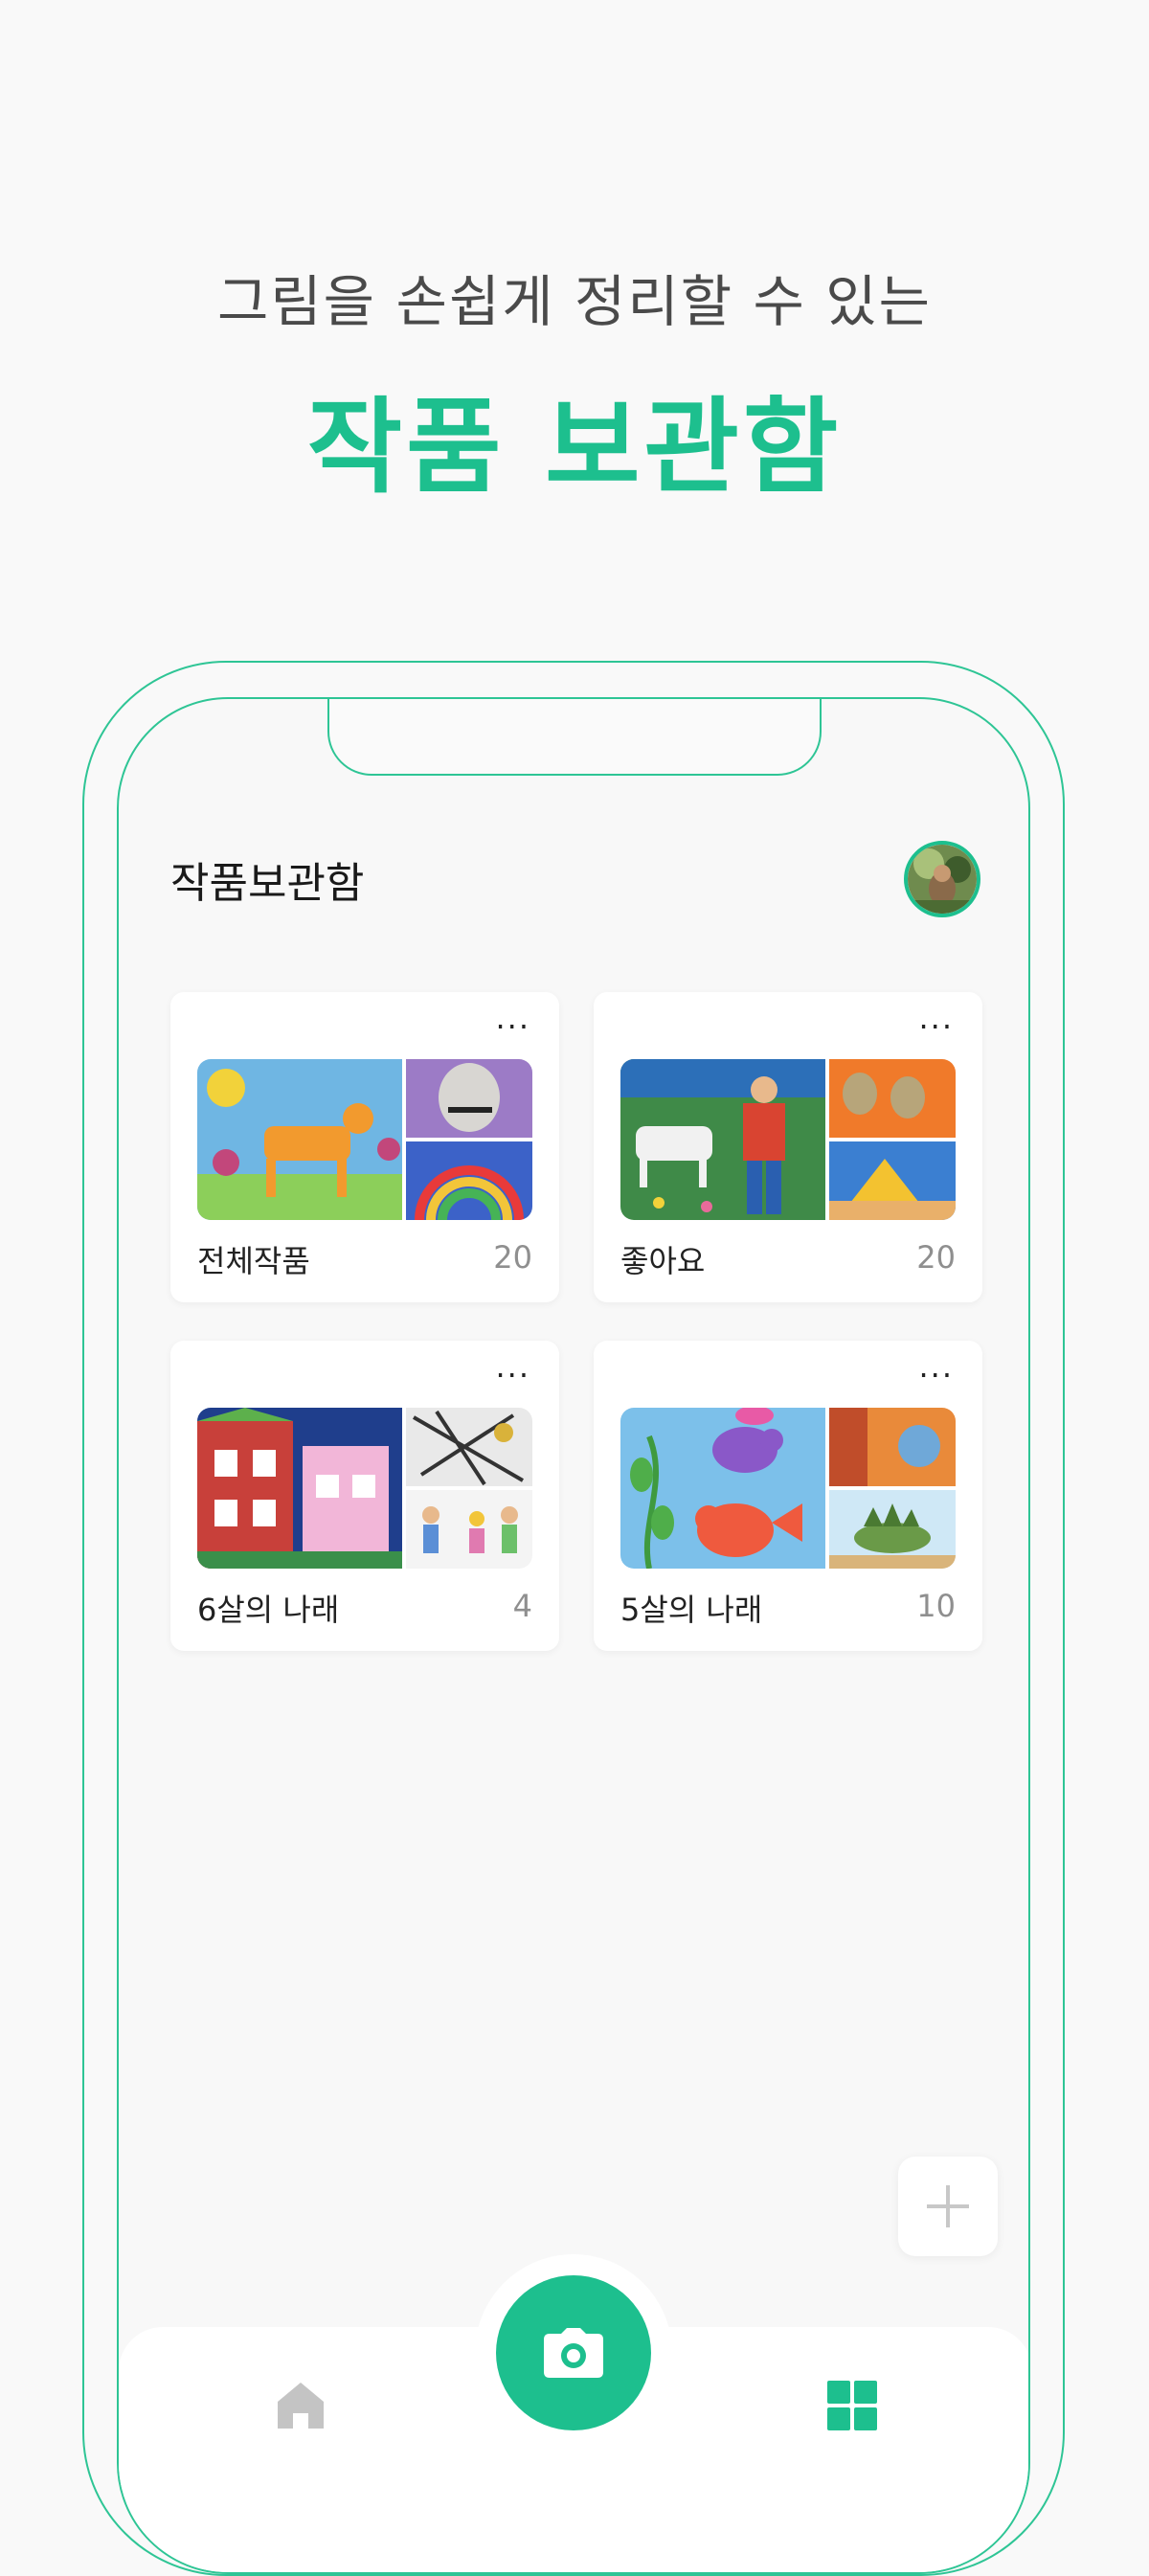  I want to click on tab-gallery, so click(853, 2405).